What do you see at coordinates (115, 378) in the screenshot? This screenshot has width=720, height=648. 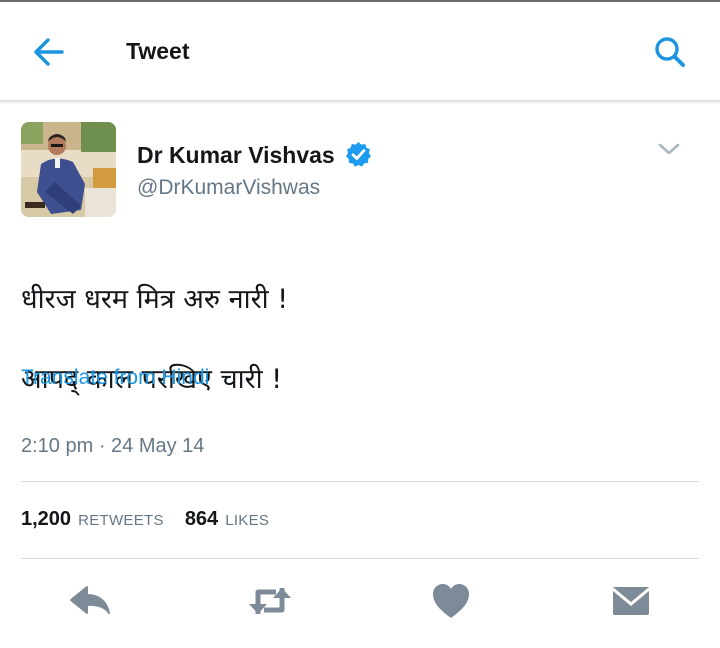 I see `translate-link: Translate from Hindi` at bounding box center [115, 378].